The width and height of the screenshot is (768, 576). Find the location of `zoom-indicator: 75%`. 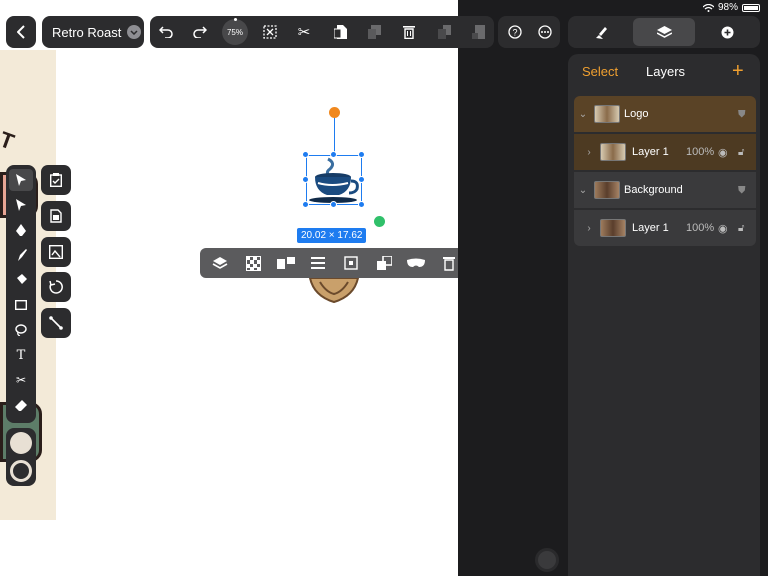

zoom-indicator: 75% is located at coordinates (235, 31).